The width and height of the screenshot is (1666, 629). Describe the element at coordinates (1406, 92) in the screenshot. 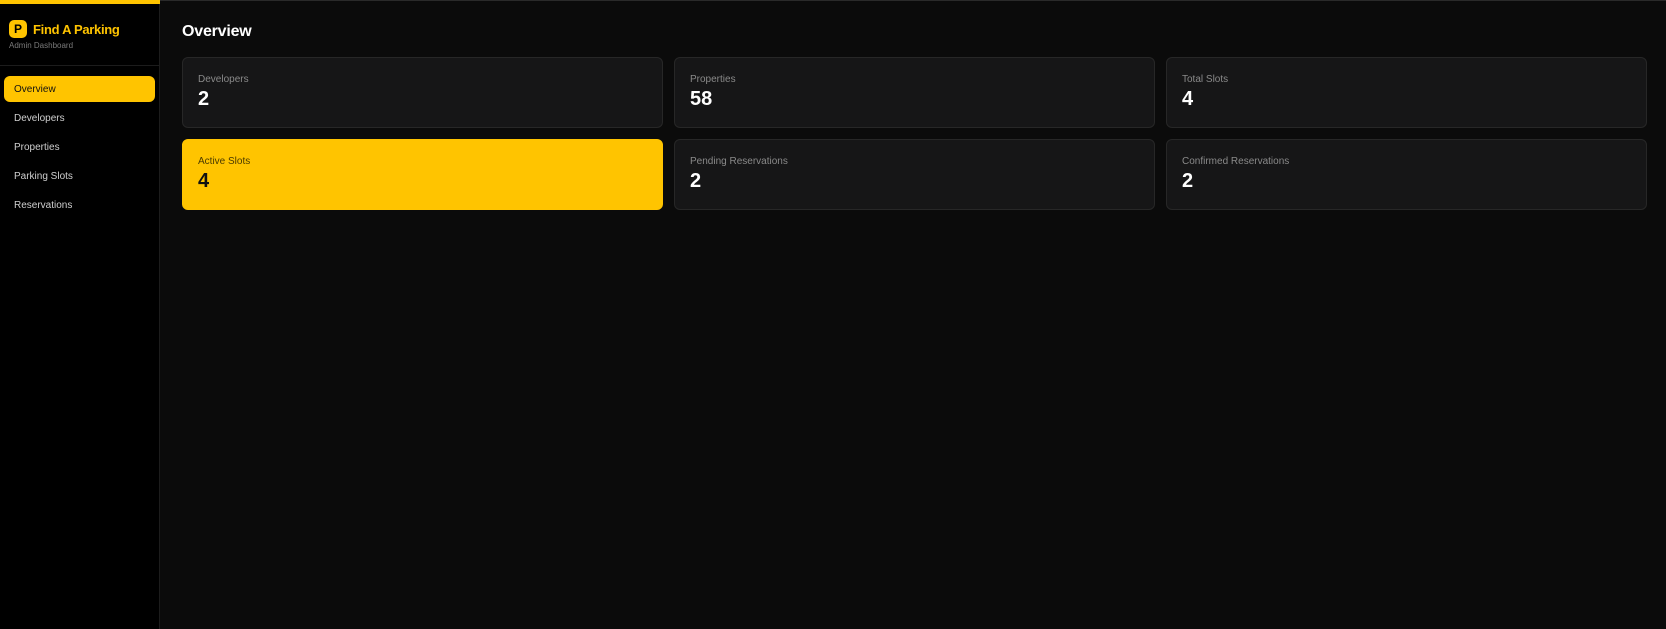

I see `stat-card-total-slots: Total Slots 4` at that location.